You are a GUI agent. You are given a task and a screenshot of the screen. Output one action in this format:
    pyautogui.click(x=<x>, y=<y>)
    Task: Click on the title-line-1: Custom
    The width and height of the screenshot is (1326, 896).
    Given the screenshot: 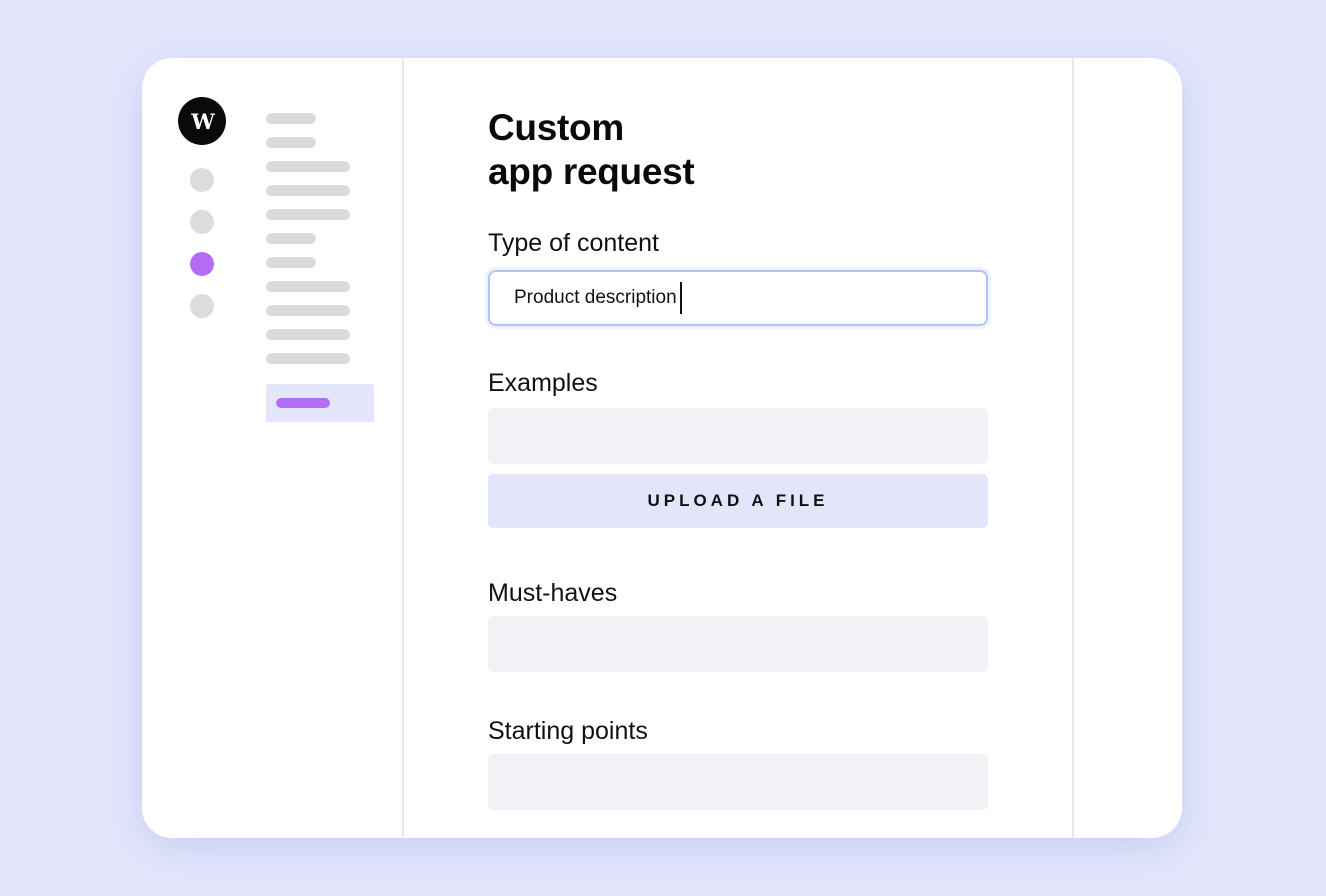 What is the action you would take?
    pyautogui.click(x=556, y=127)
    